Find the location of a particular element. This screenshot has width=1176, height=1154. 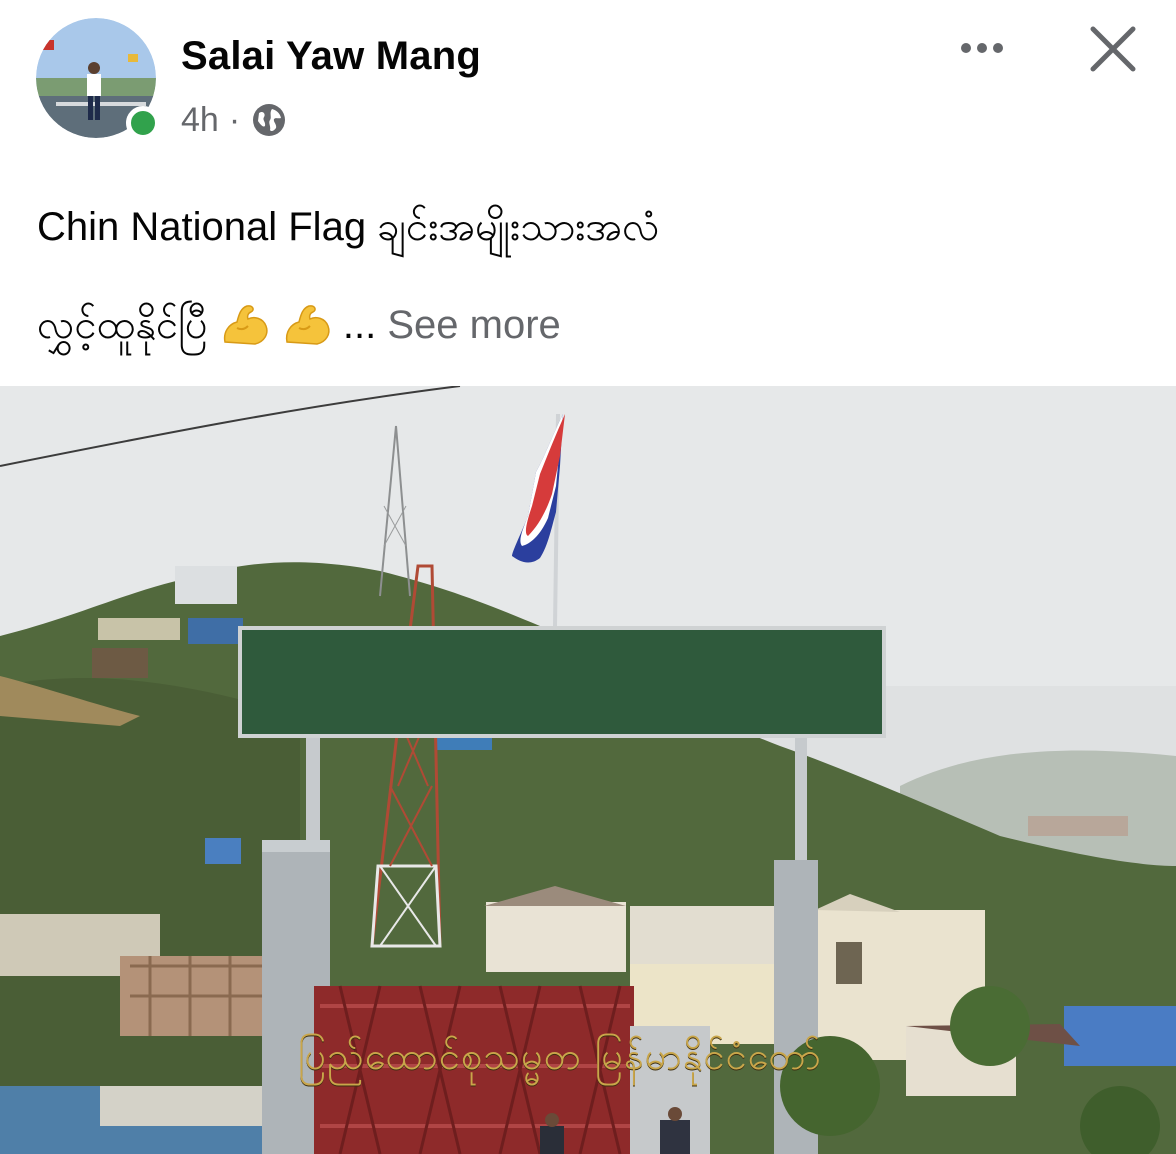

post-text-line-1: Chin National Flag ချင်းအမျိုးသားအလံ is located at coordinates (348, 227).